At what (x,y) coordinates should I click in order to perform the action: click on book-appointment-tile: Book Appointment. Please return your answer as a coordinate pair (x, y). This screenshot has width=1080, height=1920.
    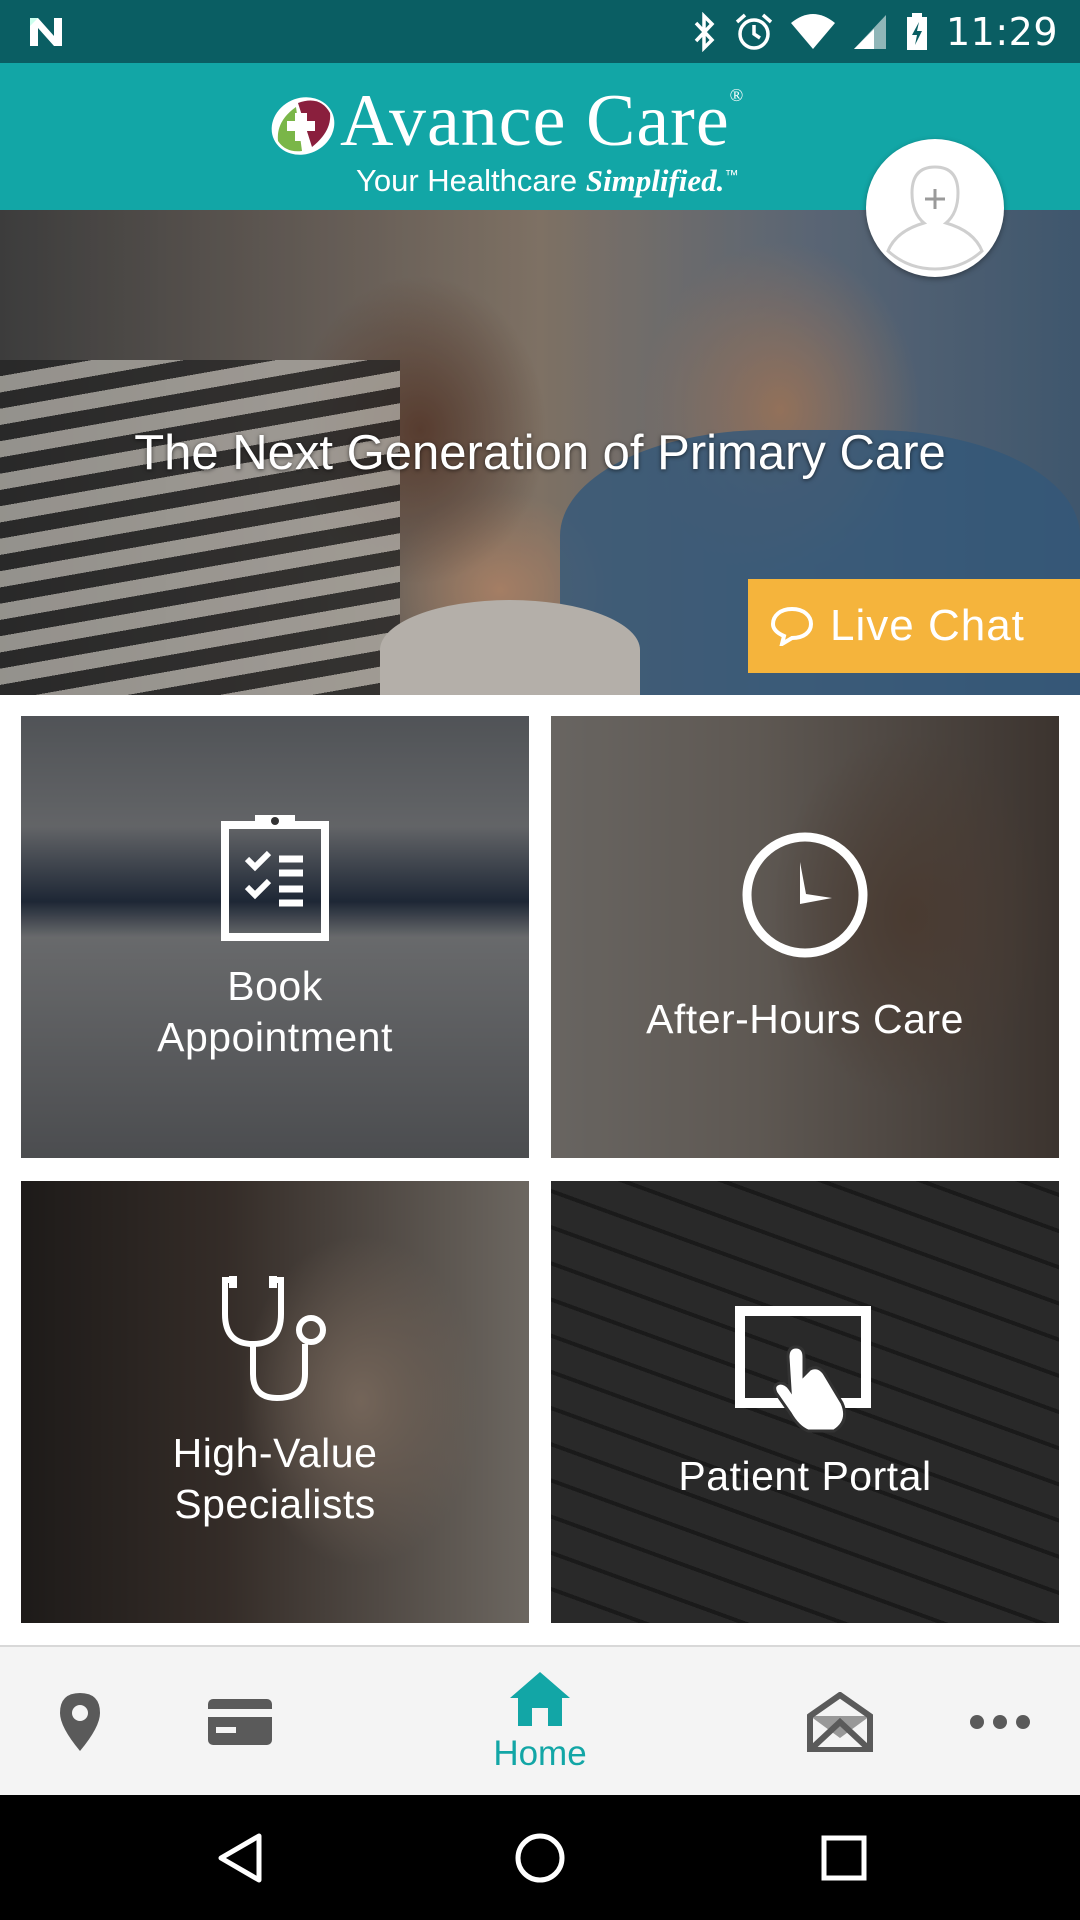
    Looking at the image, I should click on (275, 937).